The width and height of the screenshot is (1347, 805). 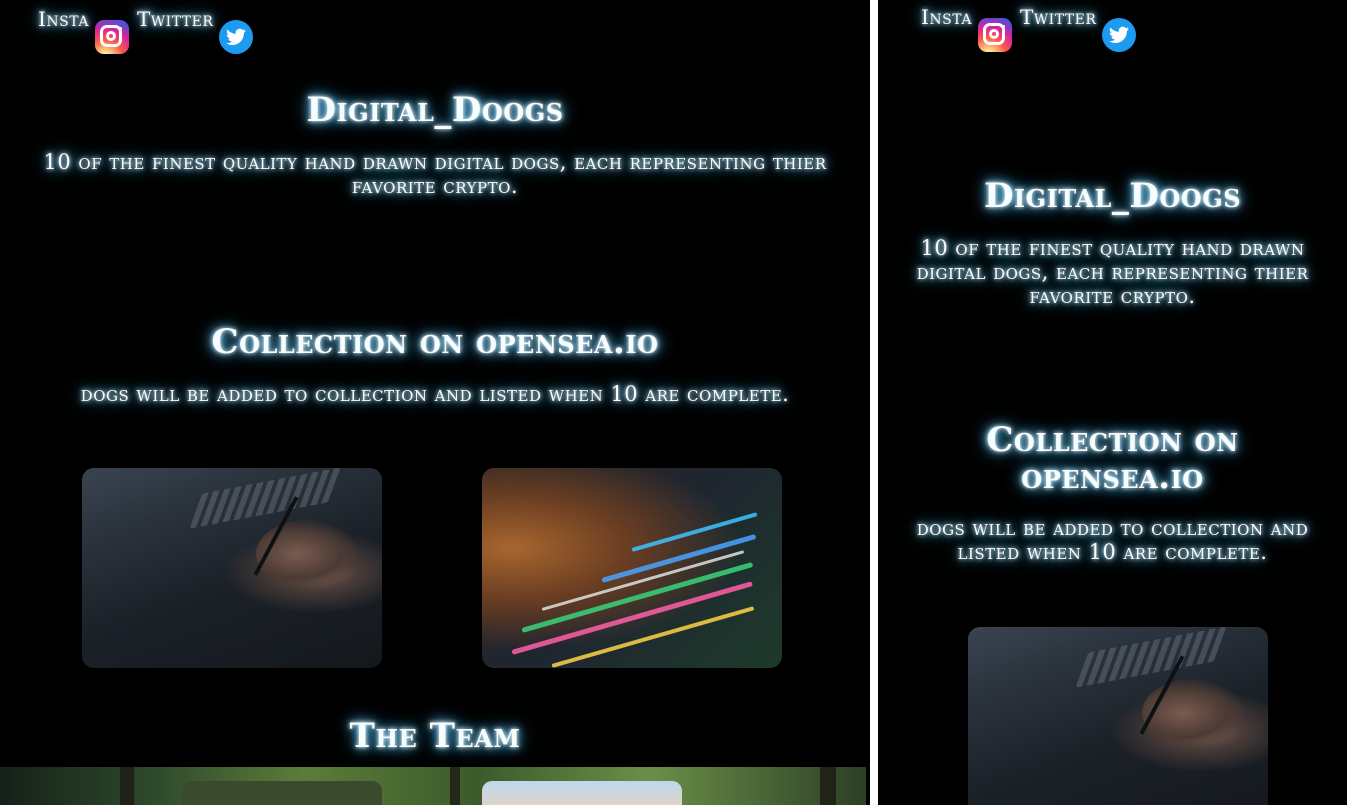 I want to click on code-screen-image, so click(x=632, y=568).